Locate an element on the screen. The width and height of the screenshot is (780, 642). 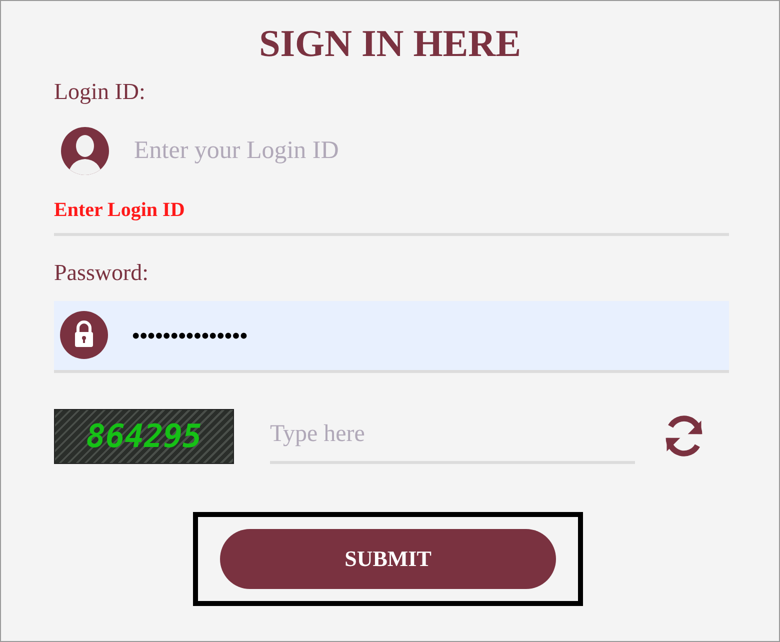
form-title: SIGN IN HERE is located at coordinates (390, 44).